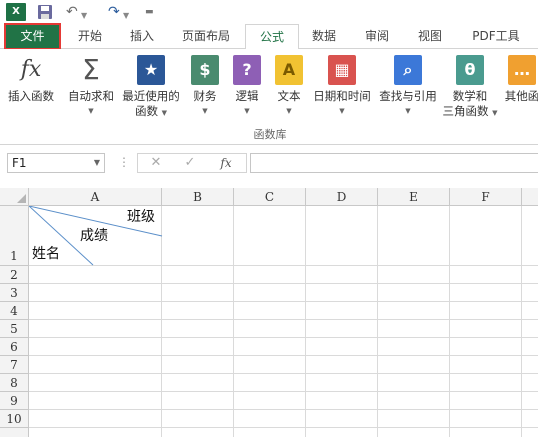  Describe the element at coordinates (141, 217) in the screenshot. I see `a1-class-label: 班级` at that location.